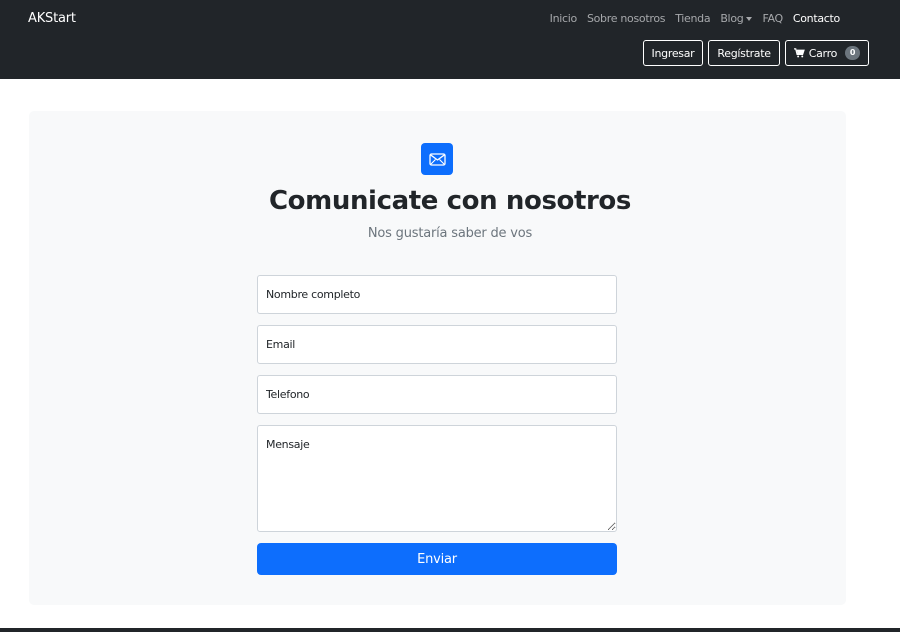  What do you see at coordinates (564, 18) in the screenshot?
I see `nav-link-inicio: Inicio` at bounding box center [564, 18].